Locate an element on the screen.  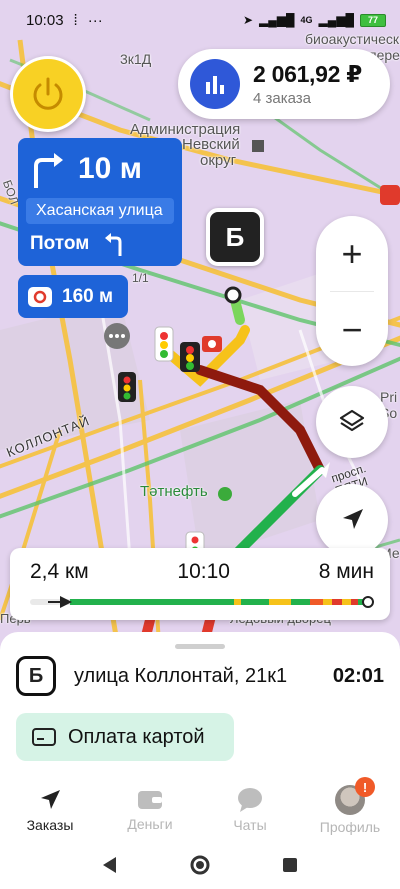
camera-distance: 160 м is located at coordinates (88, 296).